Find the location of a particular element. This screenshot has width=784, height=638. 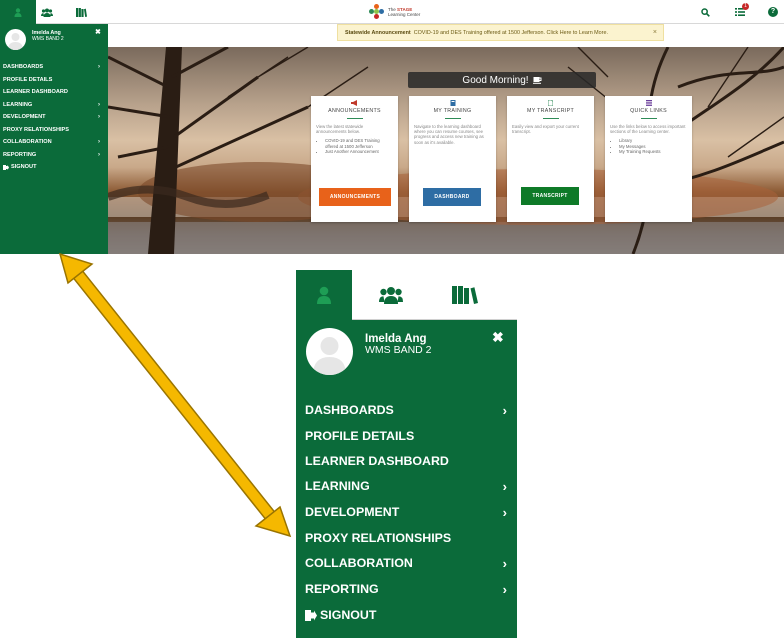

logo-mark-icon is located at coordinates (377, 12).